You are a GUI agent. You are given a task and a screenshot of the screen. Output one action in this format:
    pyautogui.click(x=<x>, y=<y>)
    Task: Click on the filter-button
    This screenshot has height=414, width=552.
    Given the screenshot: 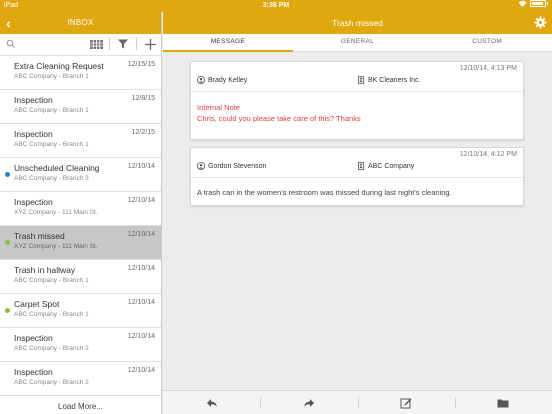 What is the action you would take?
    pyautogui.click(x=123, y=44)
    